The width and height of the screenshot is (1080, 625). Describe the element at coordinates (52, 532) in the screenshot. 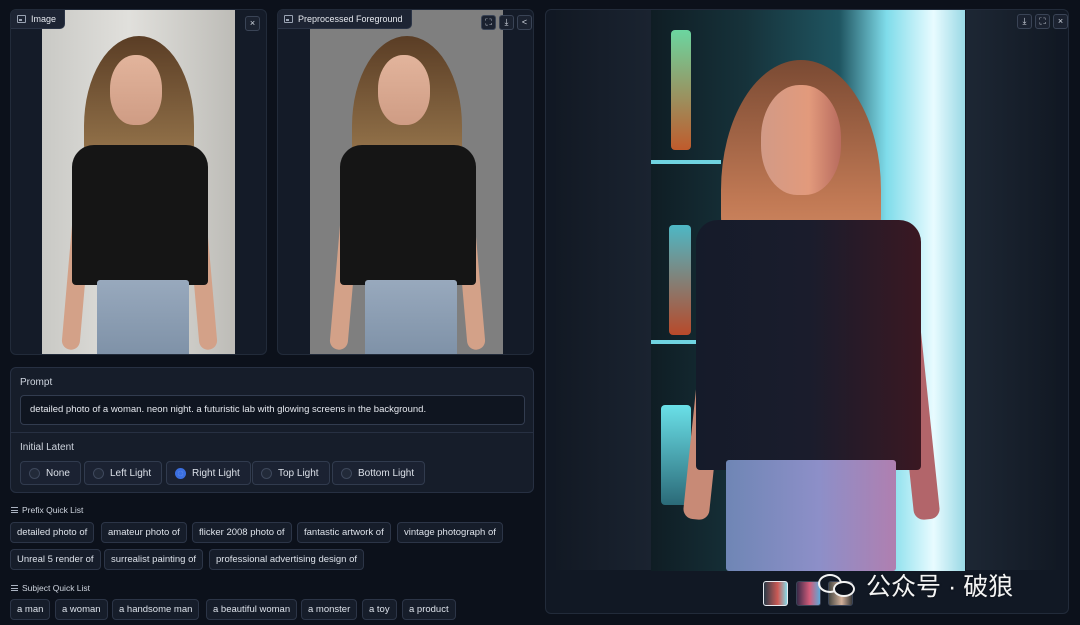

I see `prefix-chip: detailed photo of` at that location.